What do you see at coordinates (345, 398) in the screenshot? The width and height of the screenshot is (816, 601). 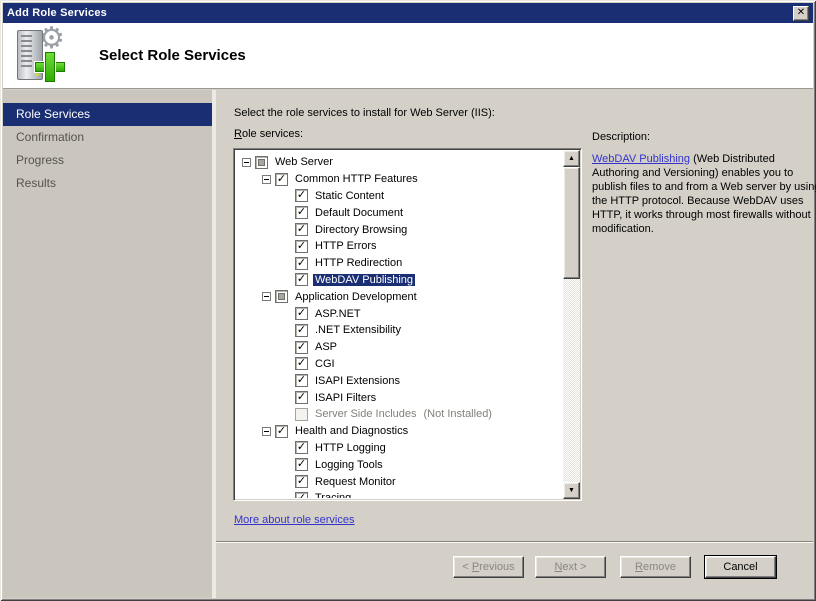 I see `tree-item-label: ISAPI Filters` at bounding box center [345, 398].